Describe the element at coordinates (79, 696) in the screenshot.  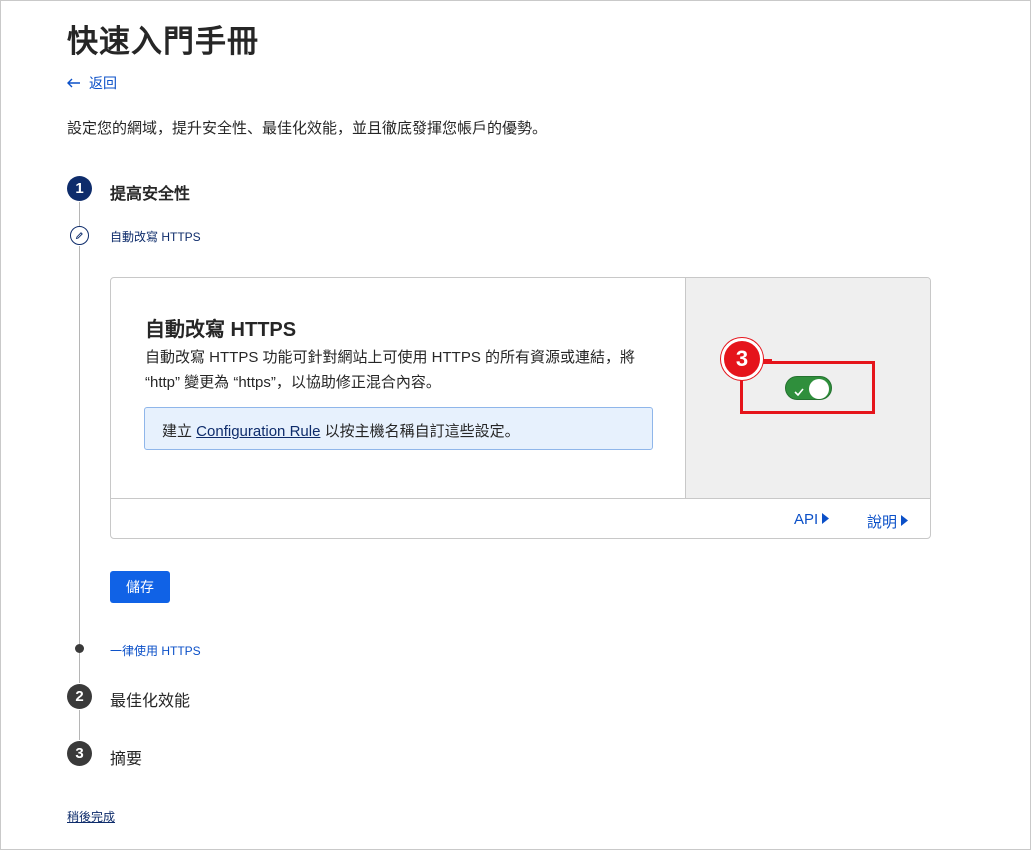
I see `step-2-indicator: 2` at that location.